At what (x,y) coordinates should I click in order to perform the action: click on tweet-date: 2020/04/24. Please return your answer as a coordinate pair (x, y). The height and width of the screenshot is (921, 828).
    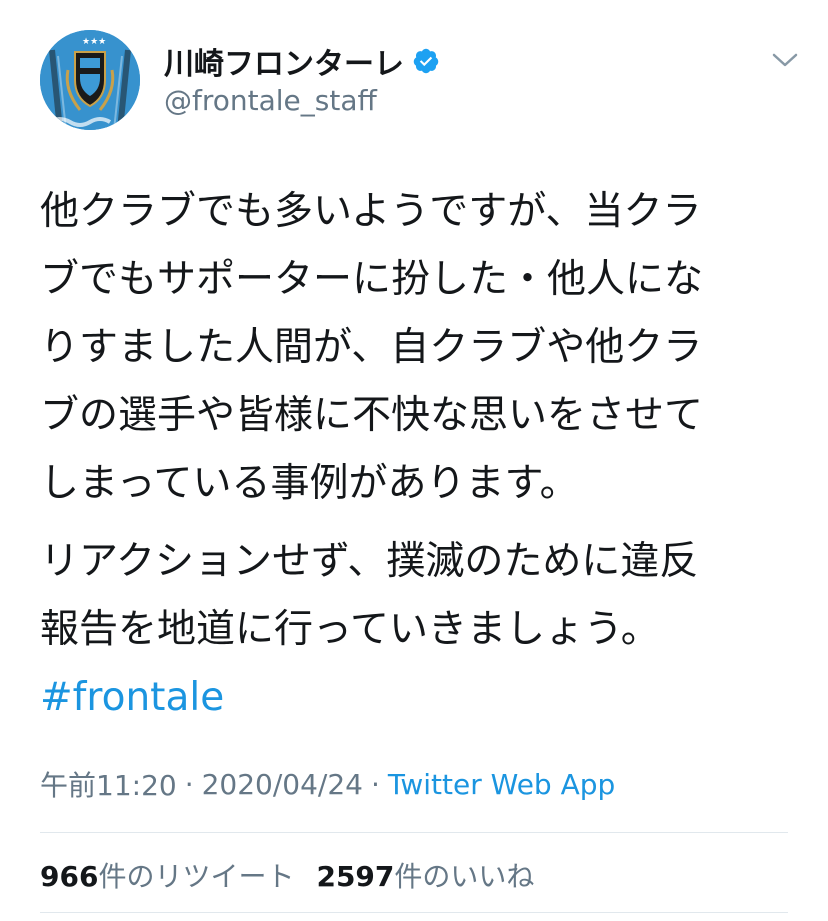
    Looking at the image, I should click on (282, 784).